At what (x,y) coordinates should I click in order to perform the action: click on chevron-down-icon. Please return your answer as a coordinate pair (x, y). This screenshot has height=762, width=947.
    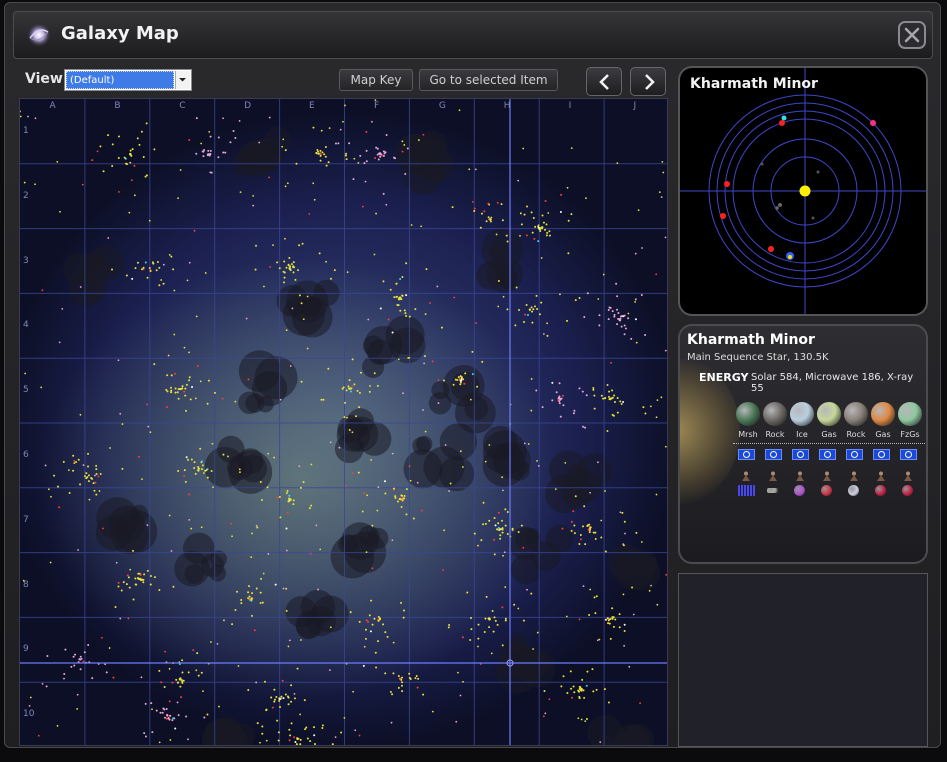
    Looking at the image, I should click on (182, 80).